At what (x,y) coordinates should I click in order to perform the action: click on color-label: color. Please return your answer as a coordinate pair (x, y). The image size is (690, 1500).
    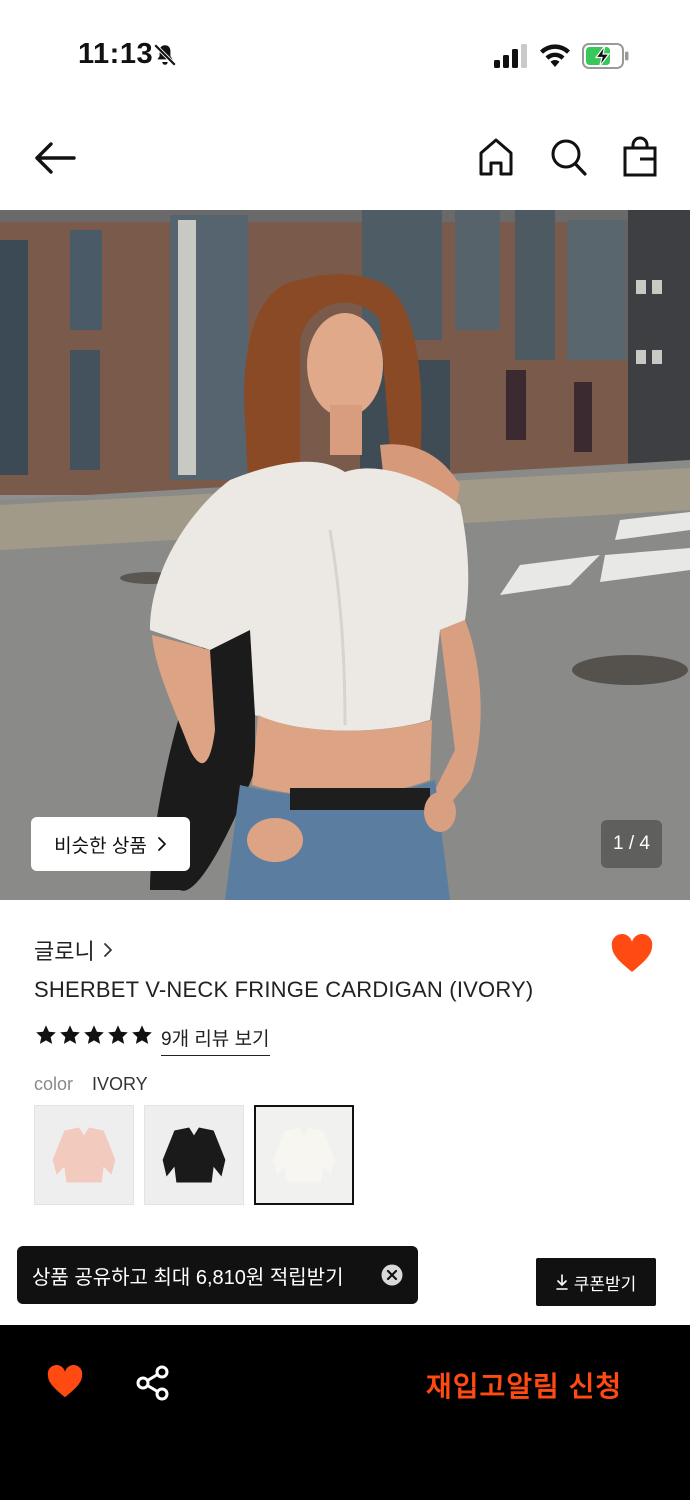
    Looking at the image, I should click on (54, 1084).